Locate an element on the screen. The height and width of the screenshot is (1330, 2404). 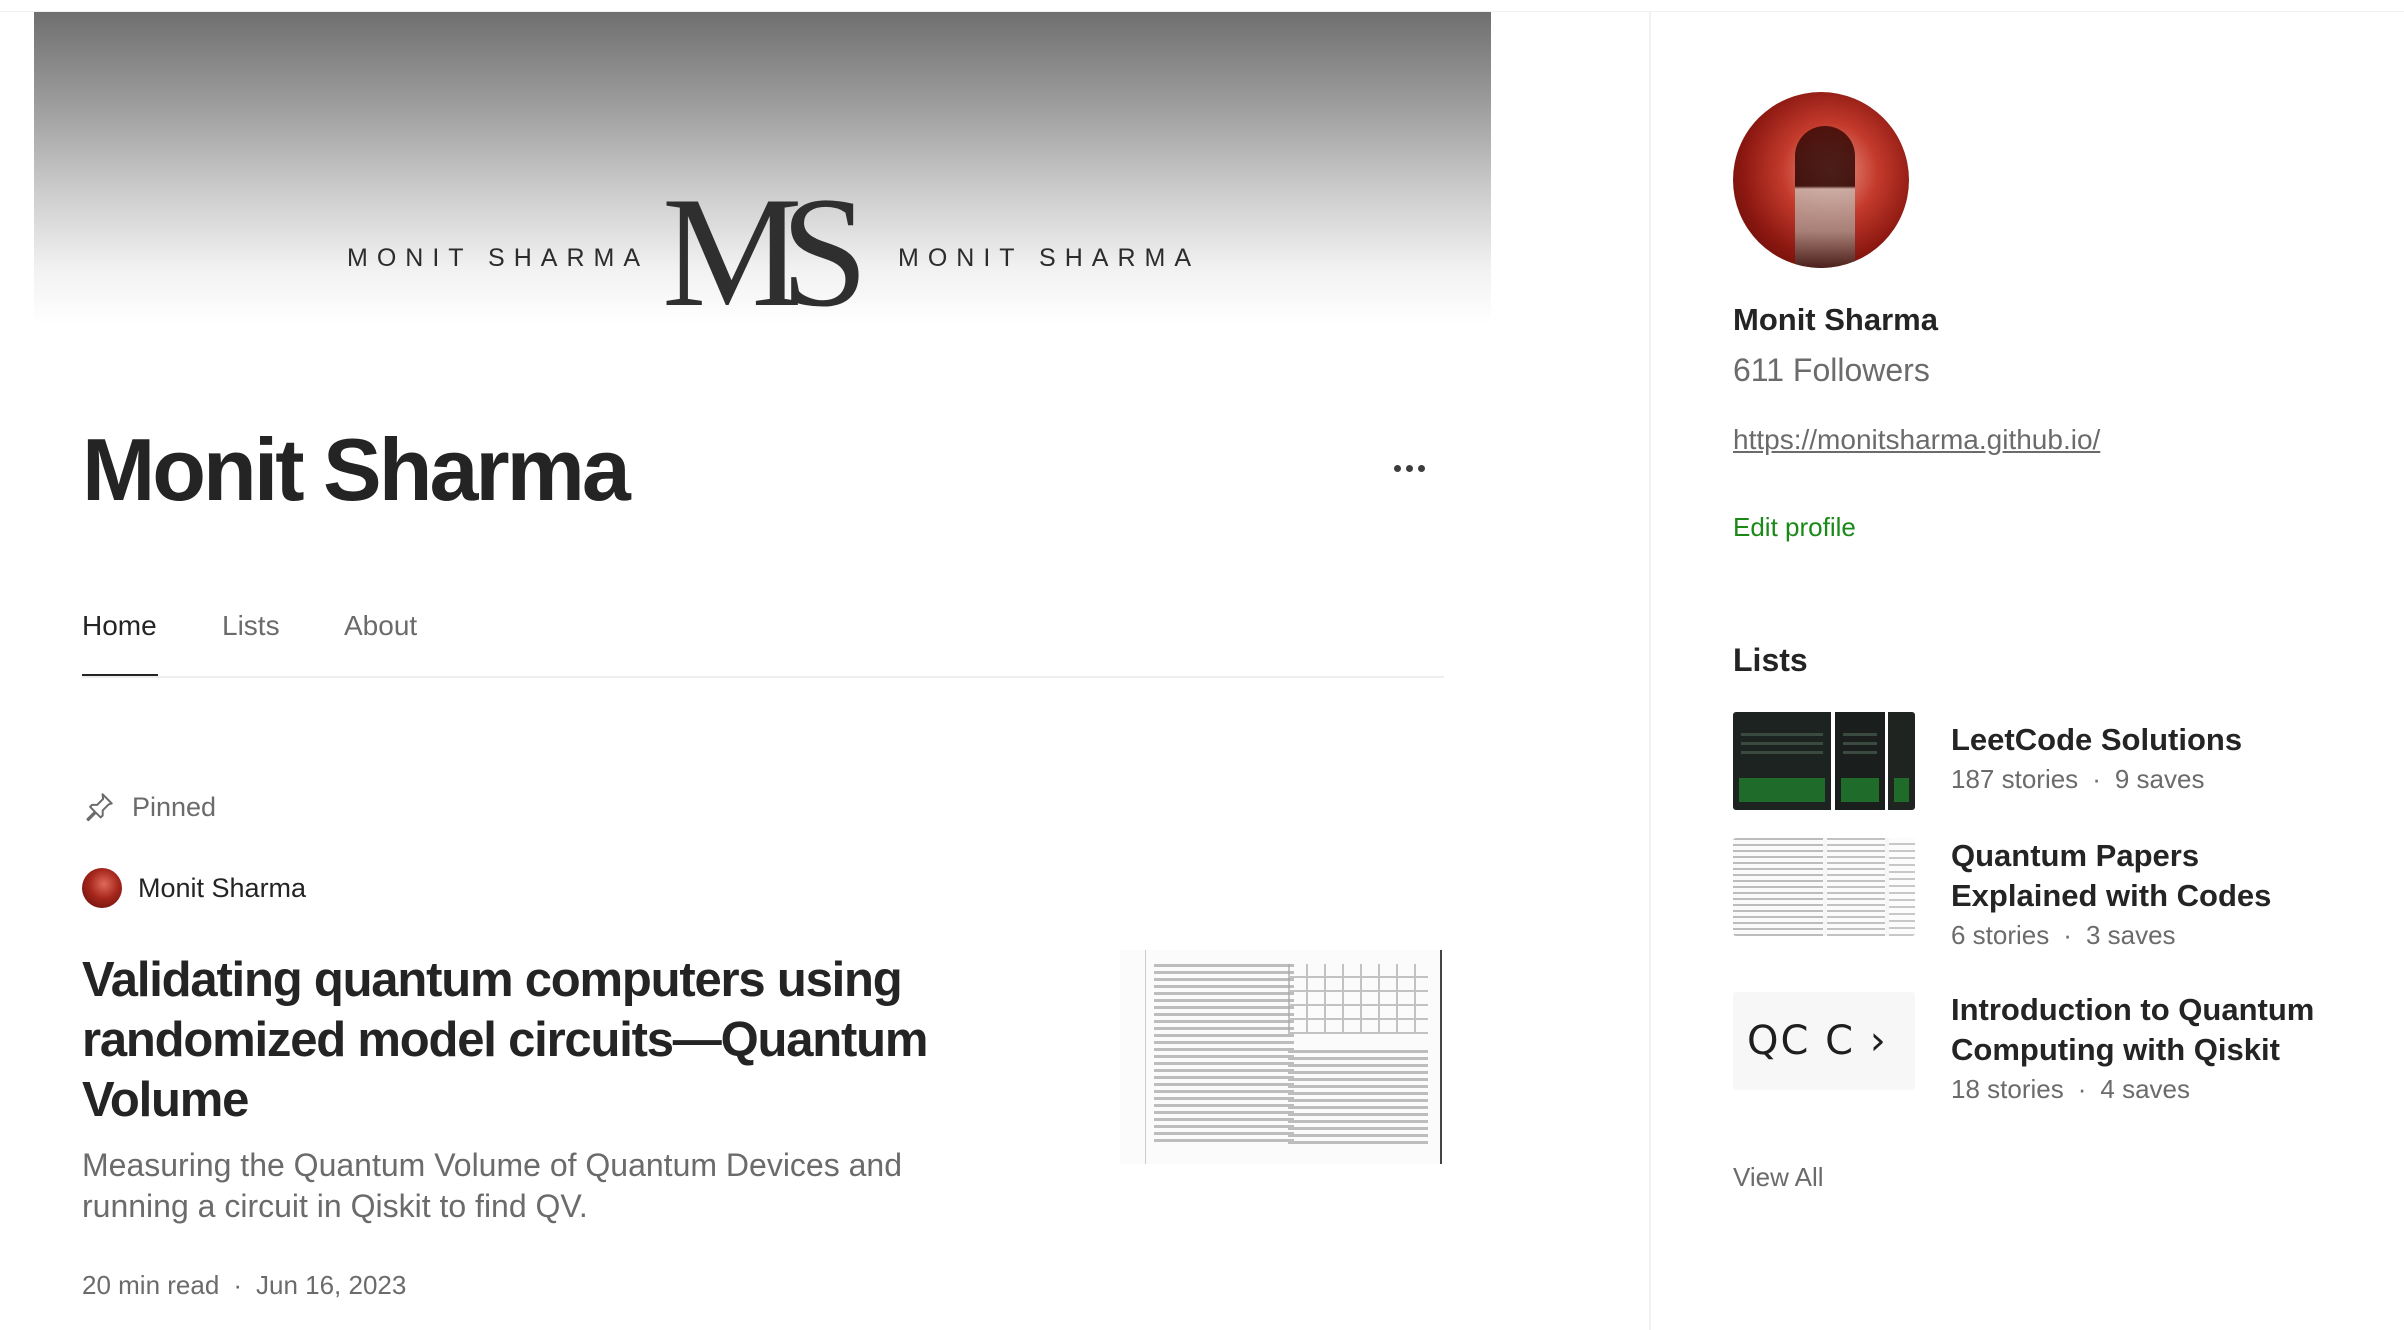
profile-banner: MONIT SHARMA MS MONIT SHARMA is located at coordinates (762, 168).